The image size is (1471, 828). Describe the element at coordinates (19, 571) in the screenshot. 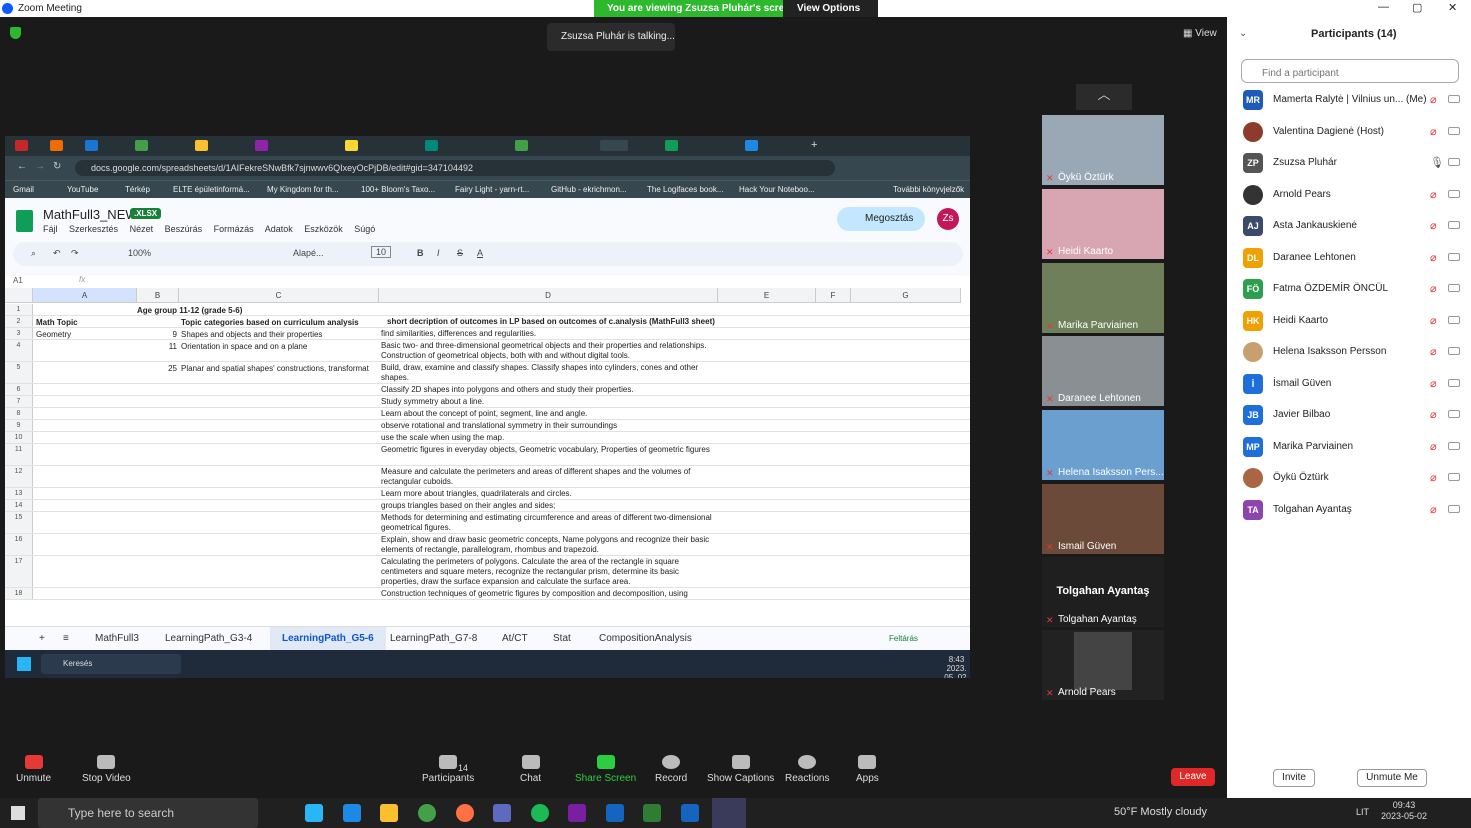

I see `row-number: 17` at that location.